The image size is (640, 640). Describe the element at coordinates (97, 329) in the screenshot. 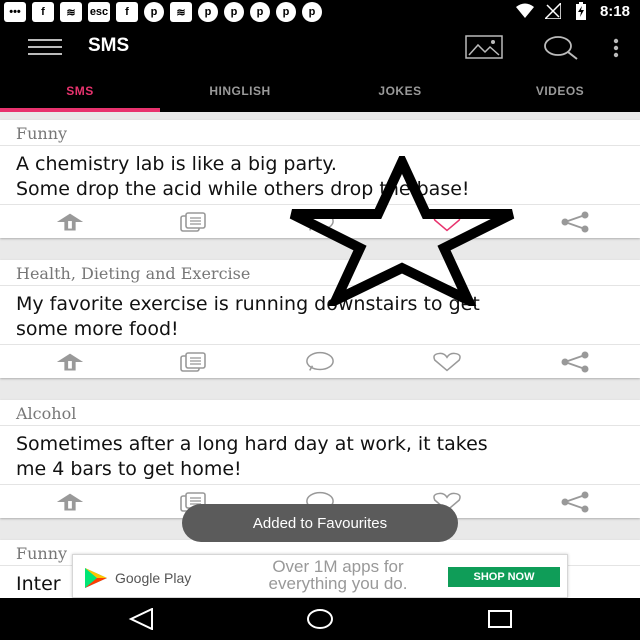

I see `card-message-line: some more food!` at that location.